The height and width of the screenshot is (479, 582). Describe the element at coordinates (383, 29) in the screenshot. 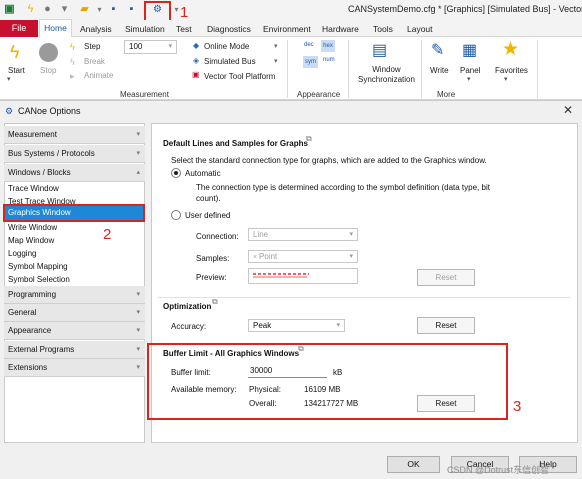

I see `tab-tools: Tools` at that location.